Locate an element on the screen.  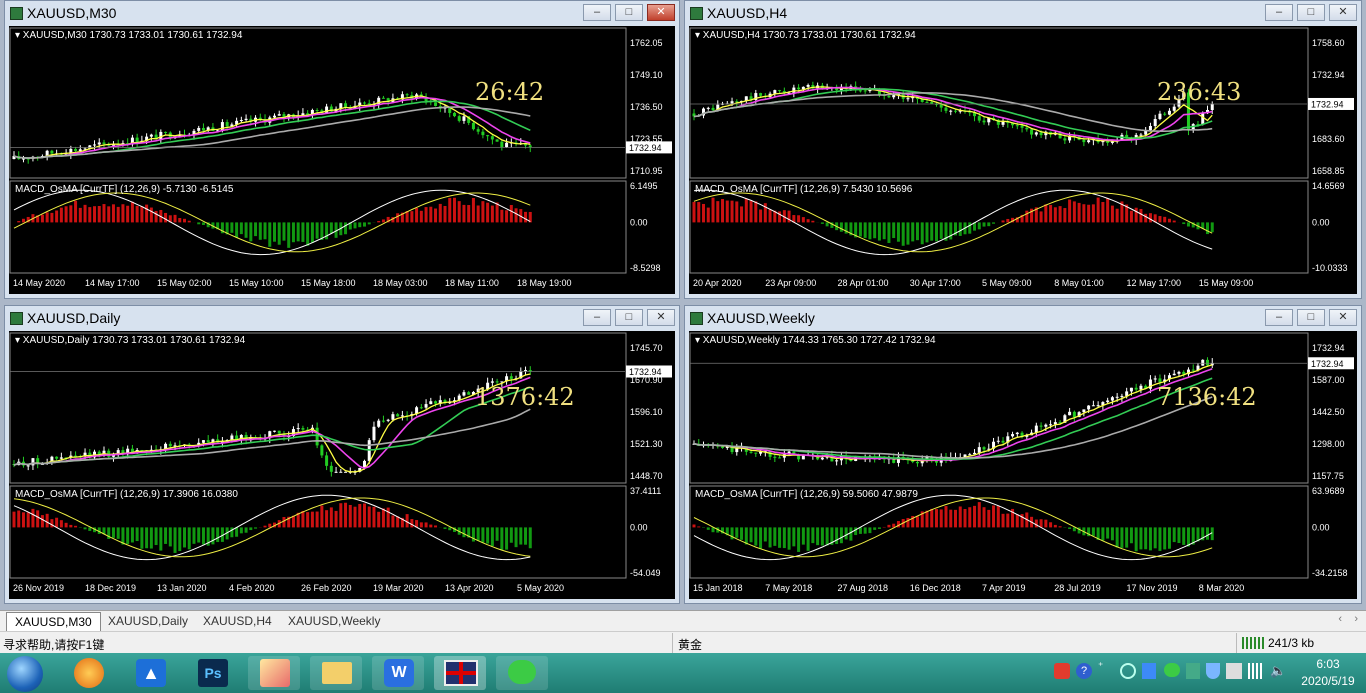
photoshop-icon: Ps is located at coordinates (212, 673).